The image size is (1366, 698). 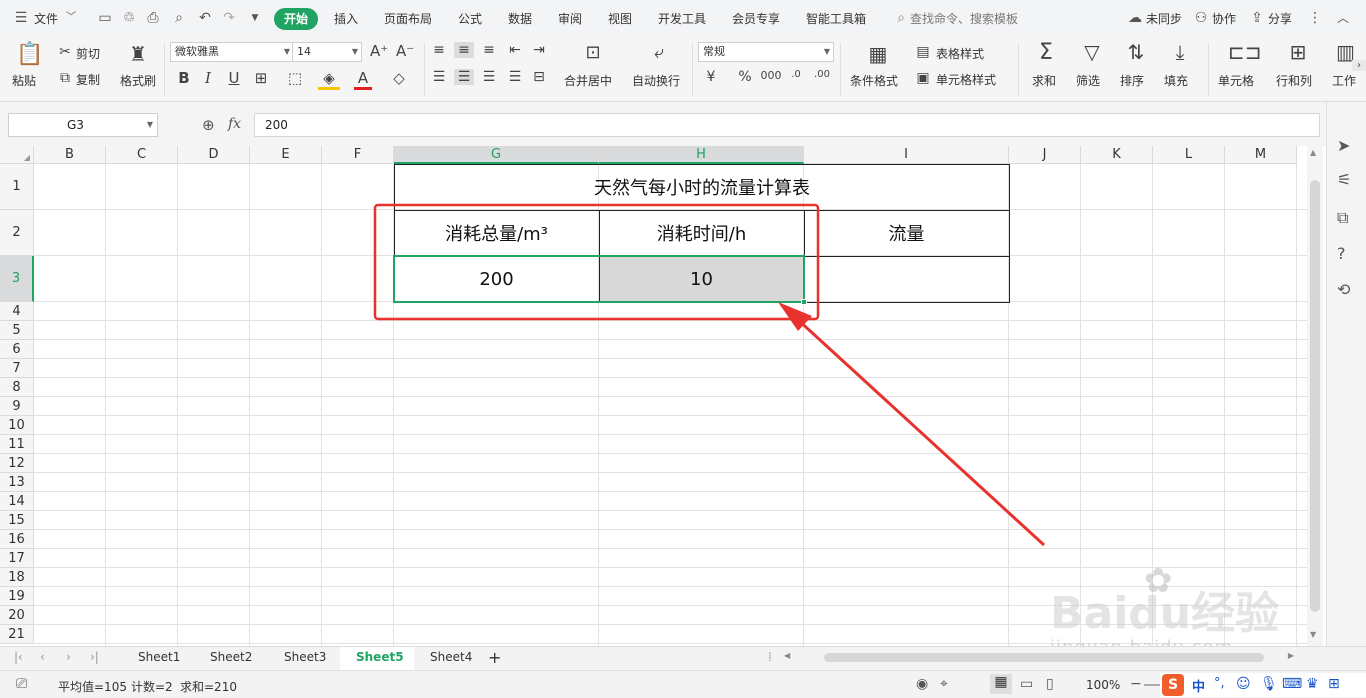 What do you see at coordinates (1088, 80) in the screenshot?
I see `filter-button: 筛选` at bounding box center [1088, 80].